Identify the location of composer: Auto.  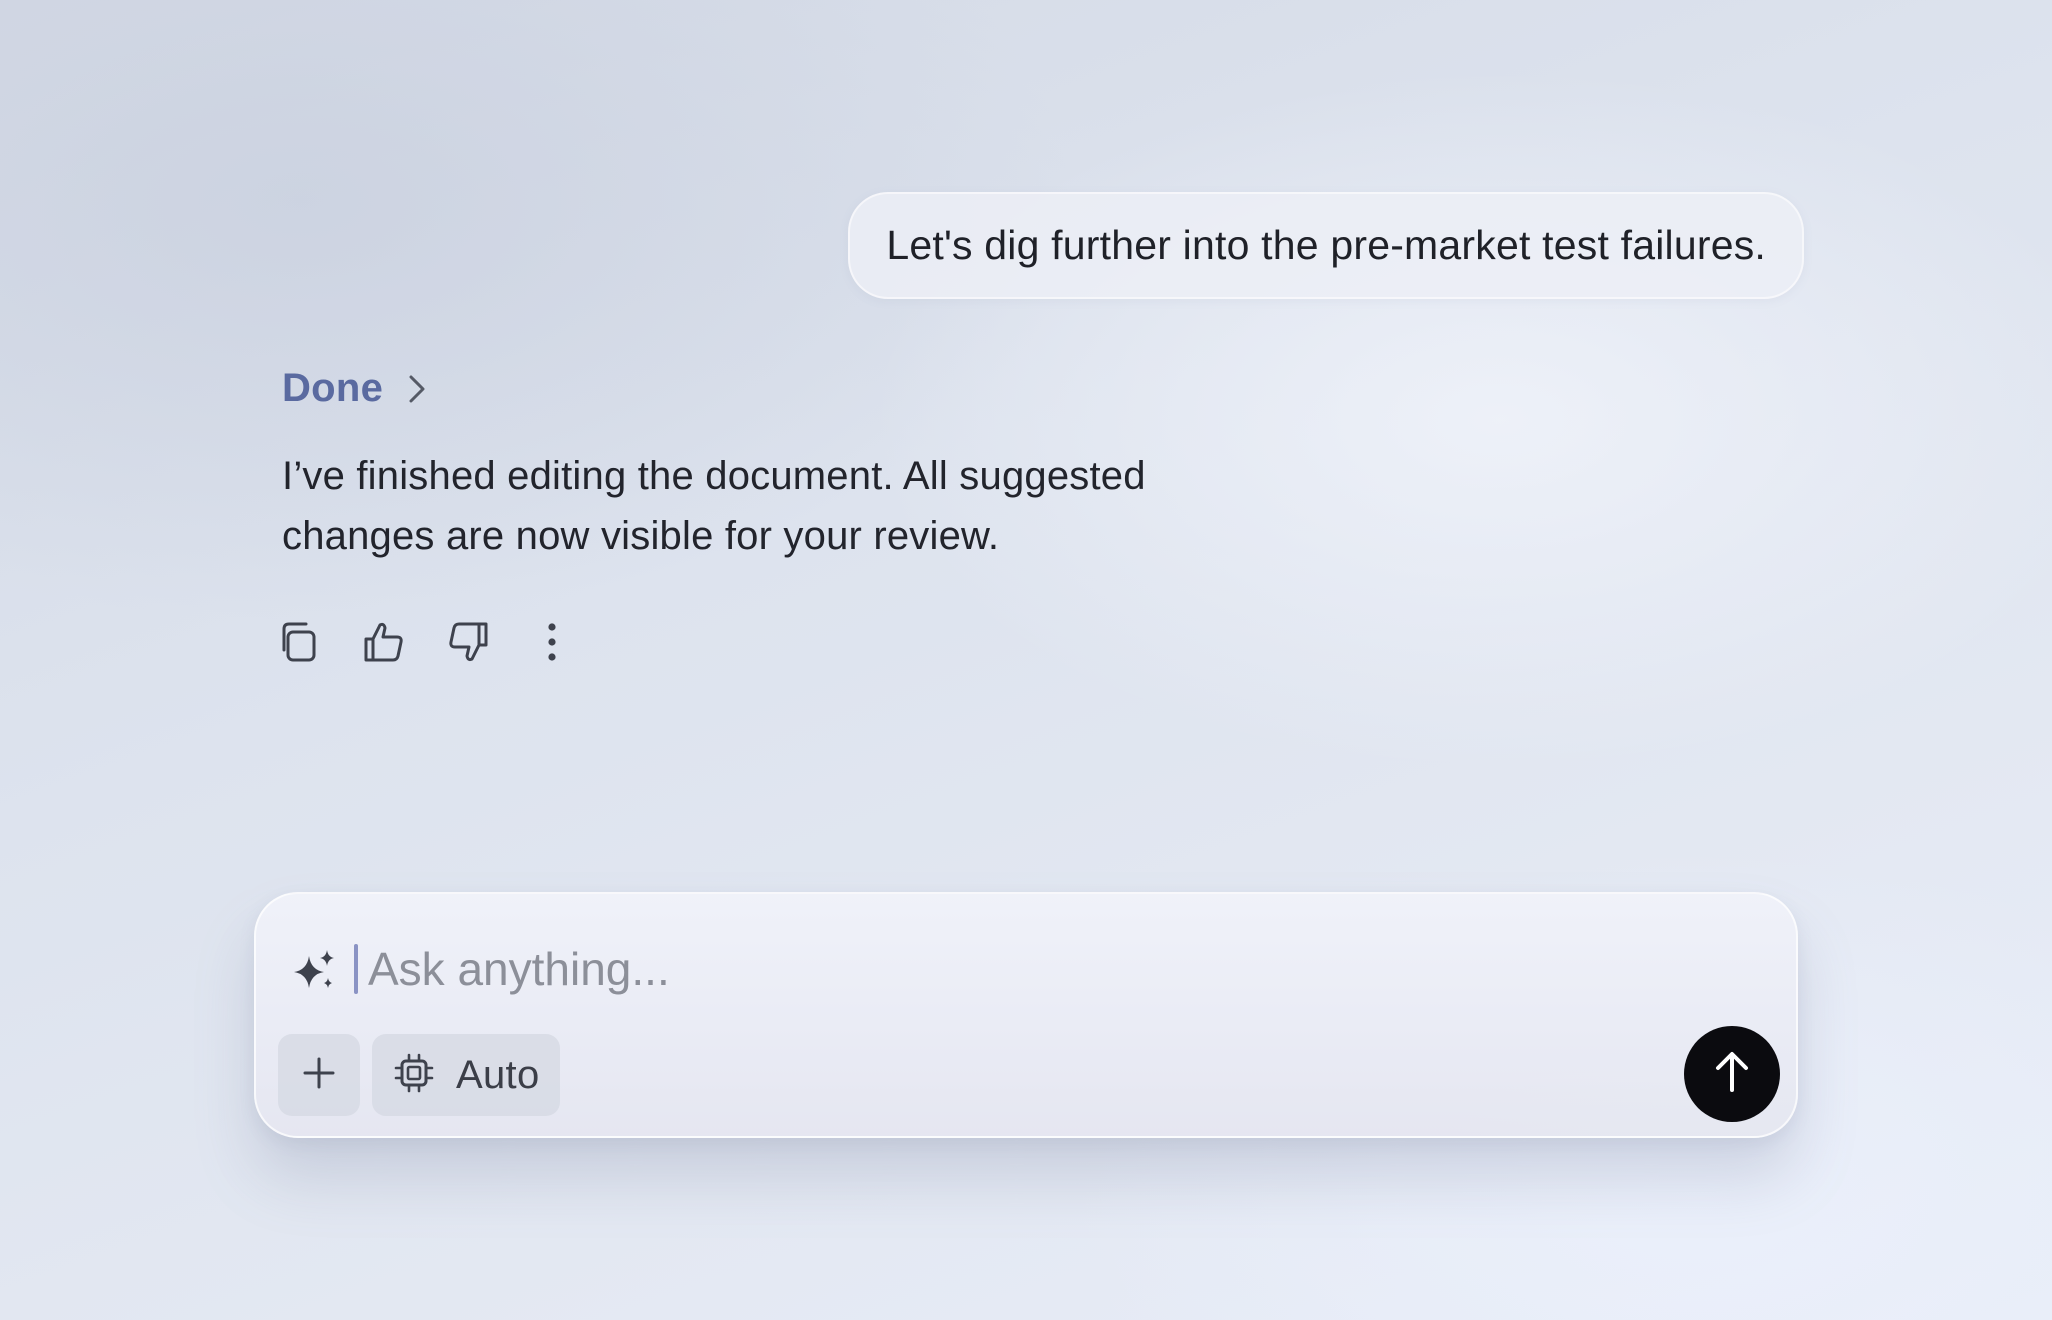
(1026, 1015).